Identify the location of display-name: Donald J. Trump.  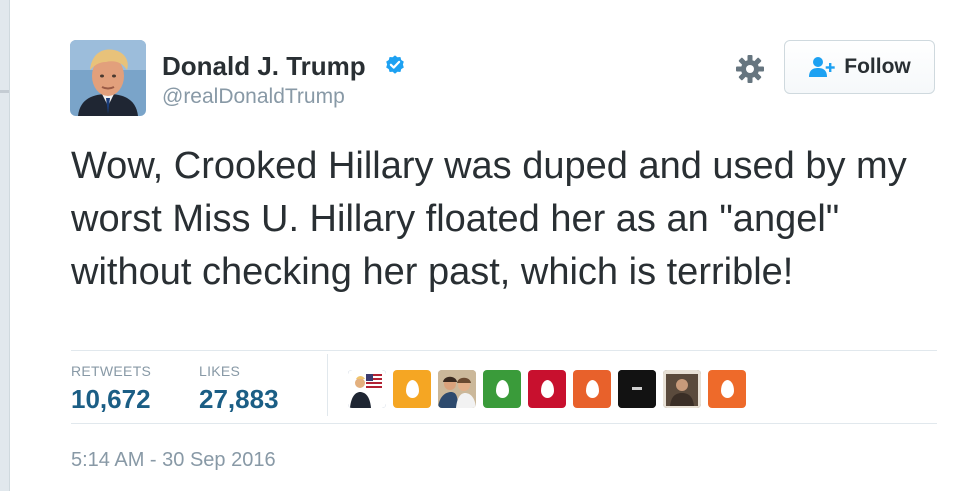
(264, 66).